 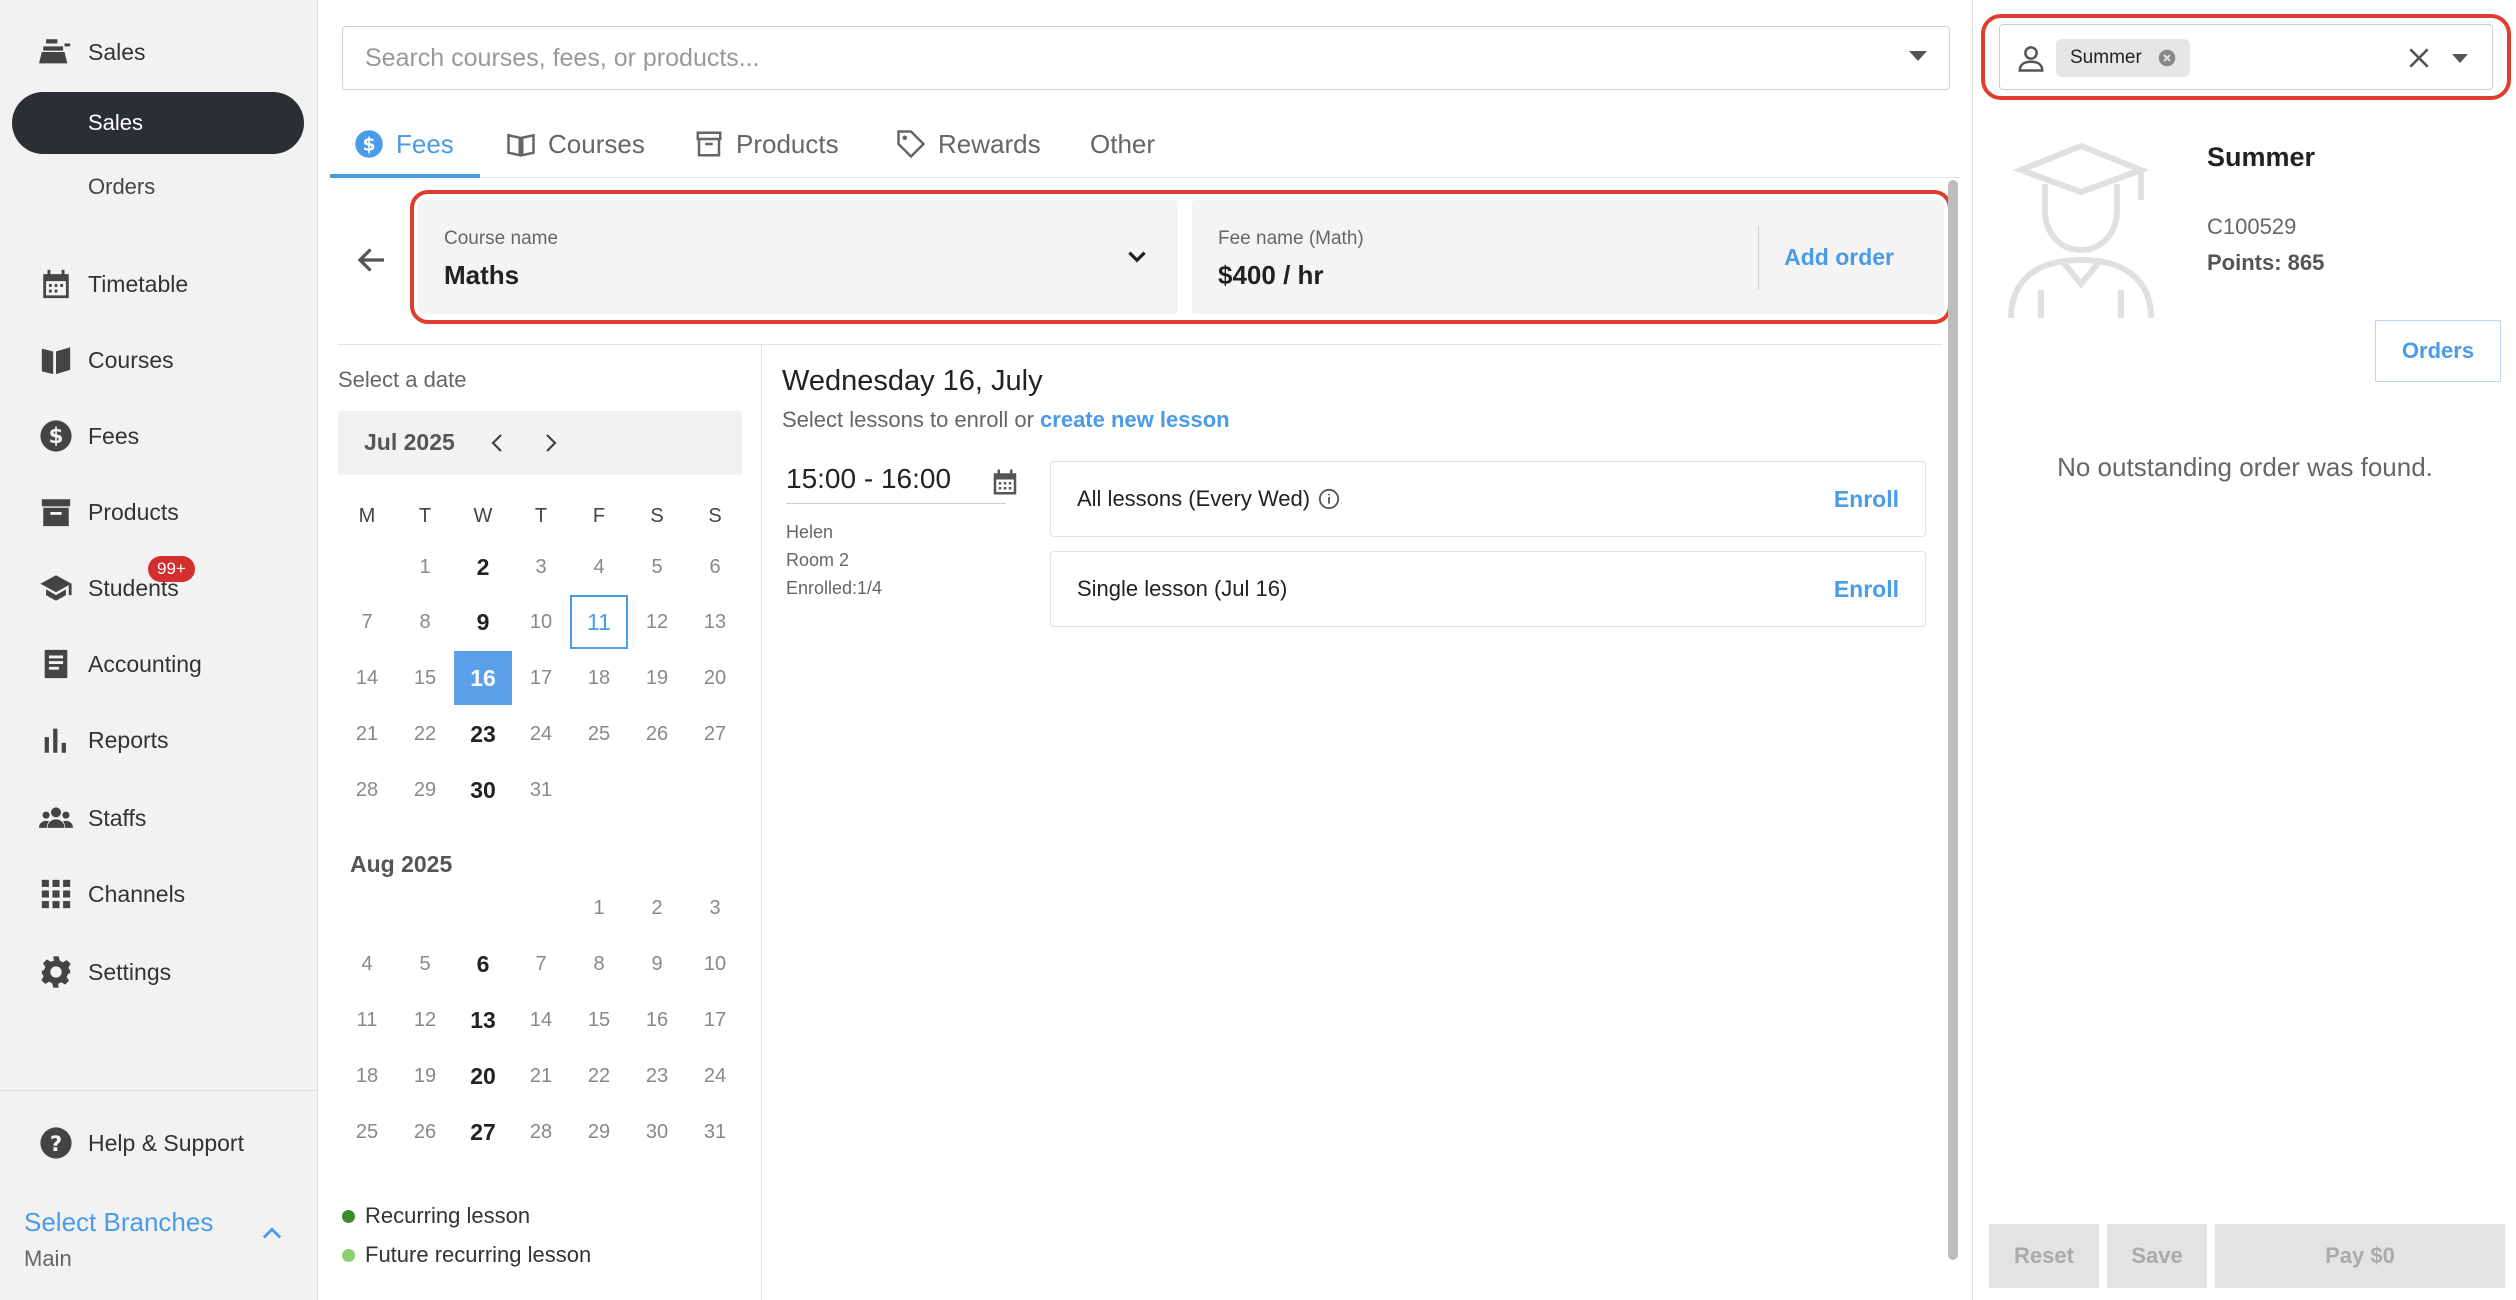 What do you see at coordinates (159, 818) in the screenshot?
I see `sidebar-item-staffs: Staffs` at bounding box center [159, 818].